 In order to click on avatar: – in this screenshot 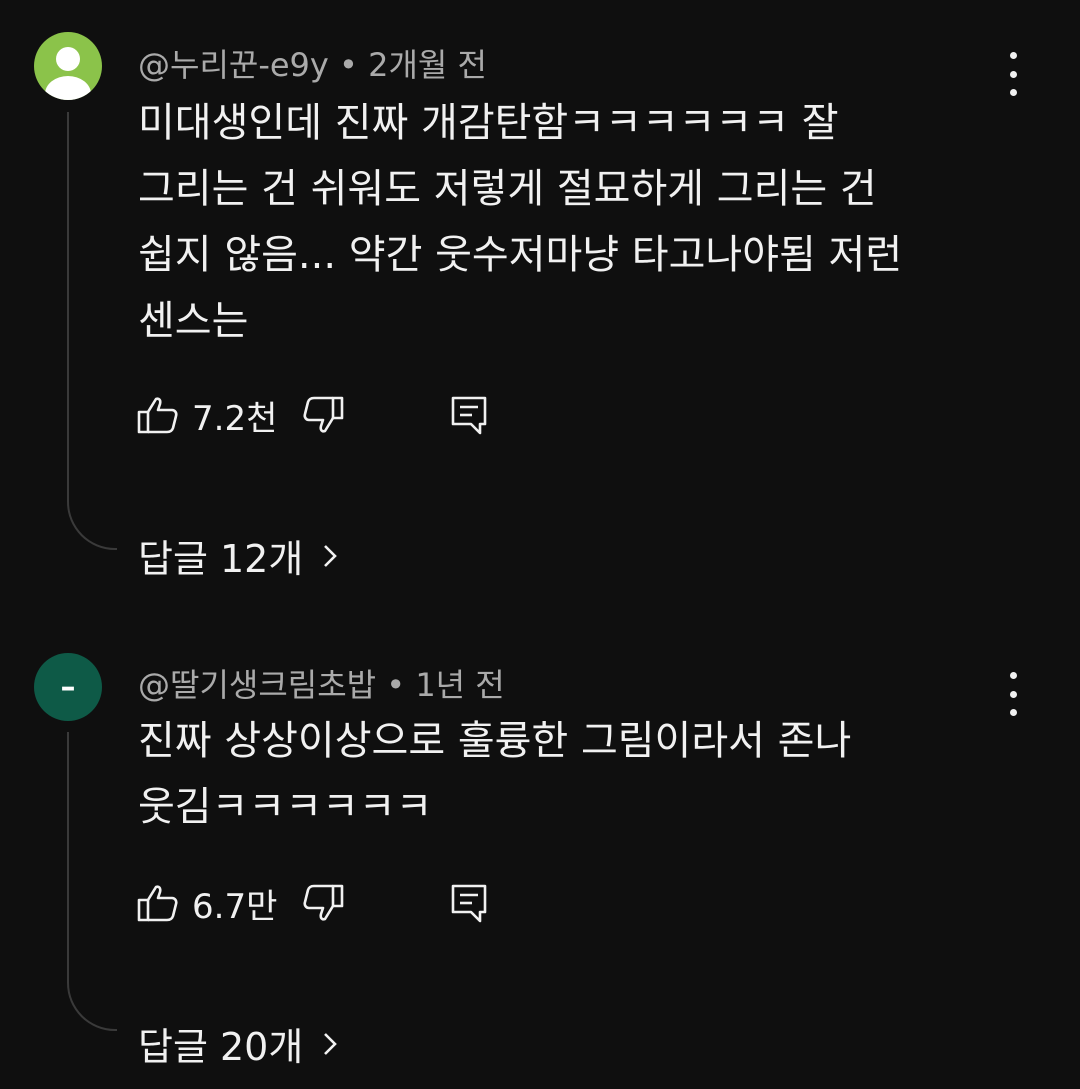, I will do `click(68, 687)`.